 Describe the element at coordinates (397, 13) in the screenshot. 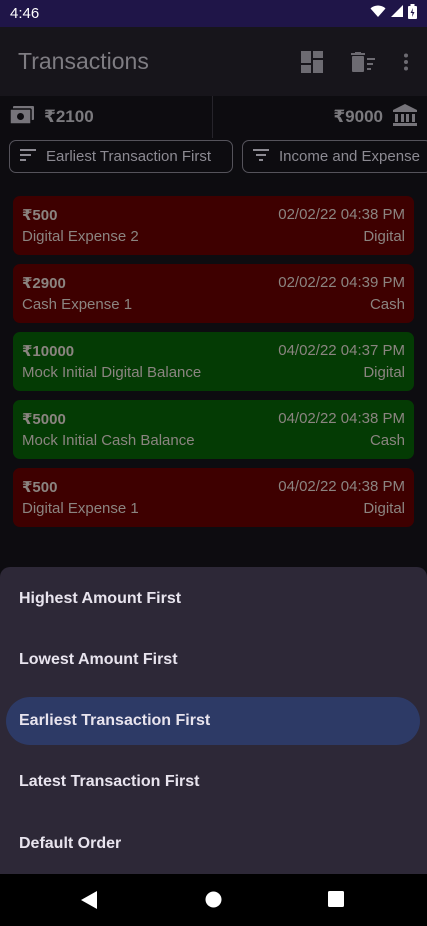

I see `signal-icon` at that location.